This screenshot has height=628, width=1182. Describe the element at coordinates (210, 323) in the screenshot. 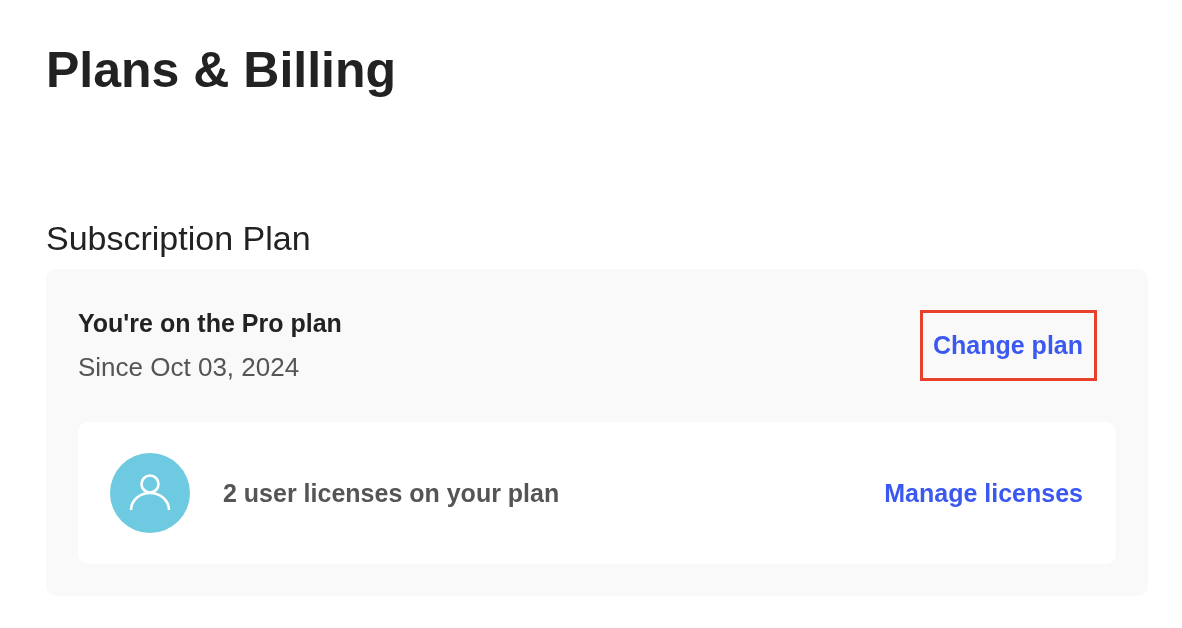

I see `plan-name: You're on the Pro plan` at that location.